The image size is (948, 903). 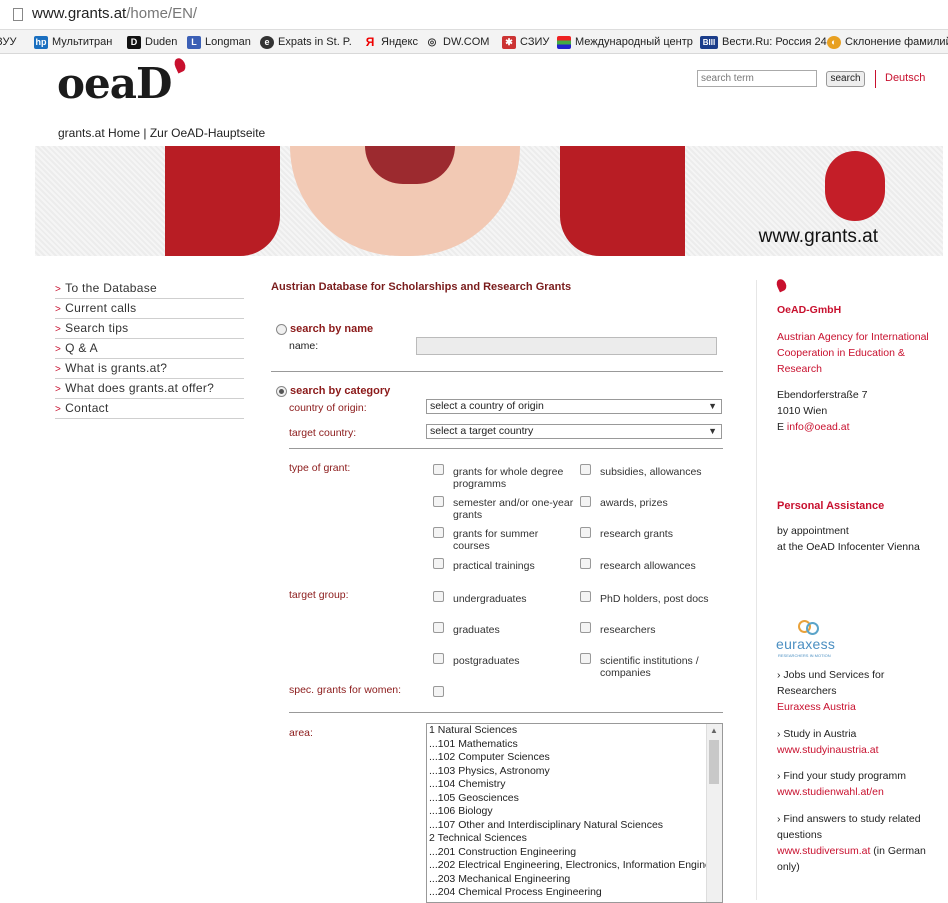 What do you see at coordinates (149, 349) in the screenshot?
I see `nav-item-q-and-a: > Q & A` at bounding box center [149, 349].